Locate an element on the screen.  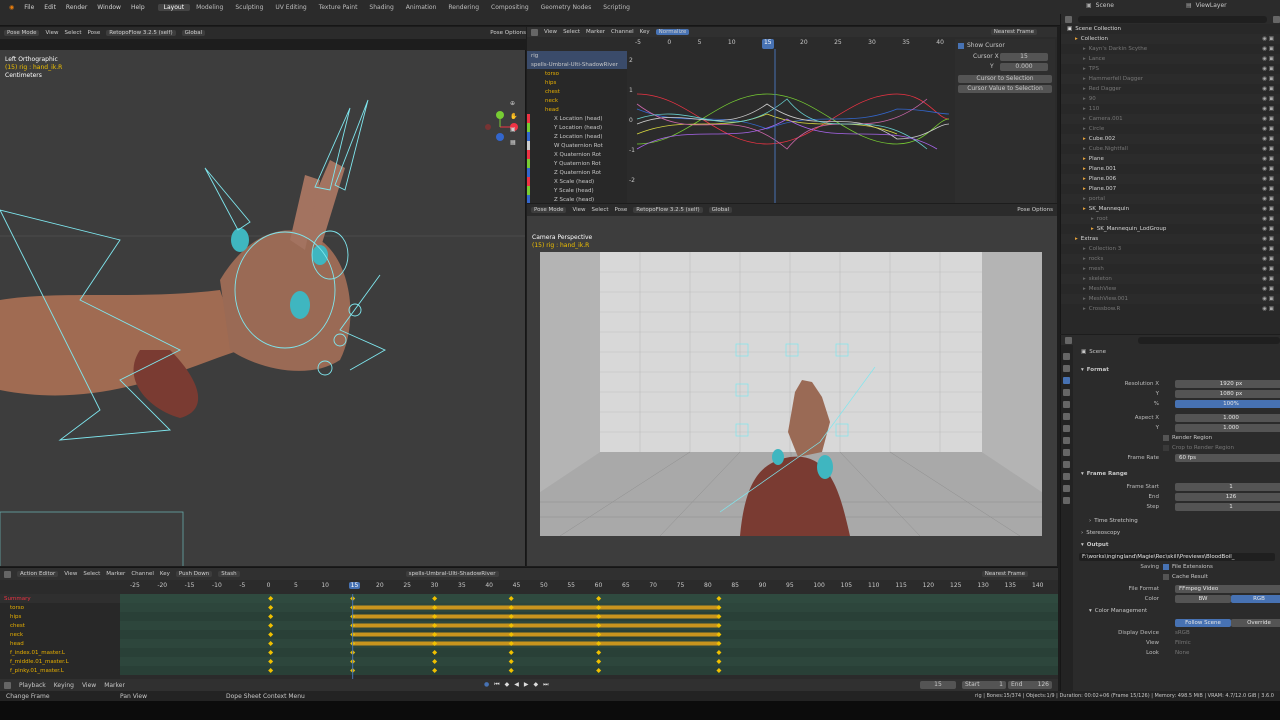
action-menu-view: View is located at coordinates (70, 574).